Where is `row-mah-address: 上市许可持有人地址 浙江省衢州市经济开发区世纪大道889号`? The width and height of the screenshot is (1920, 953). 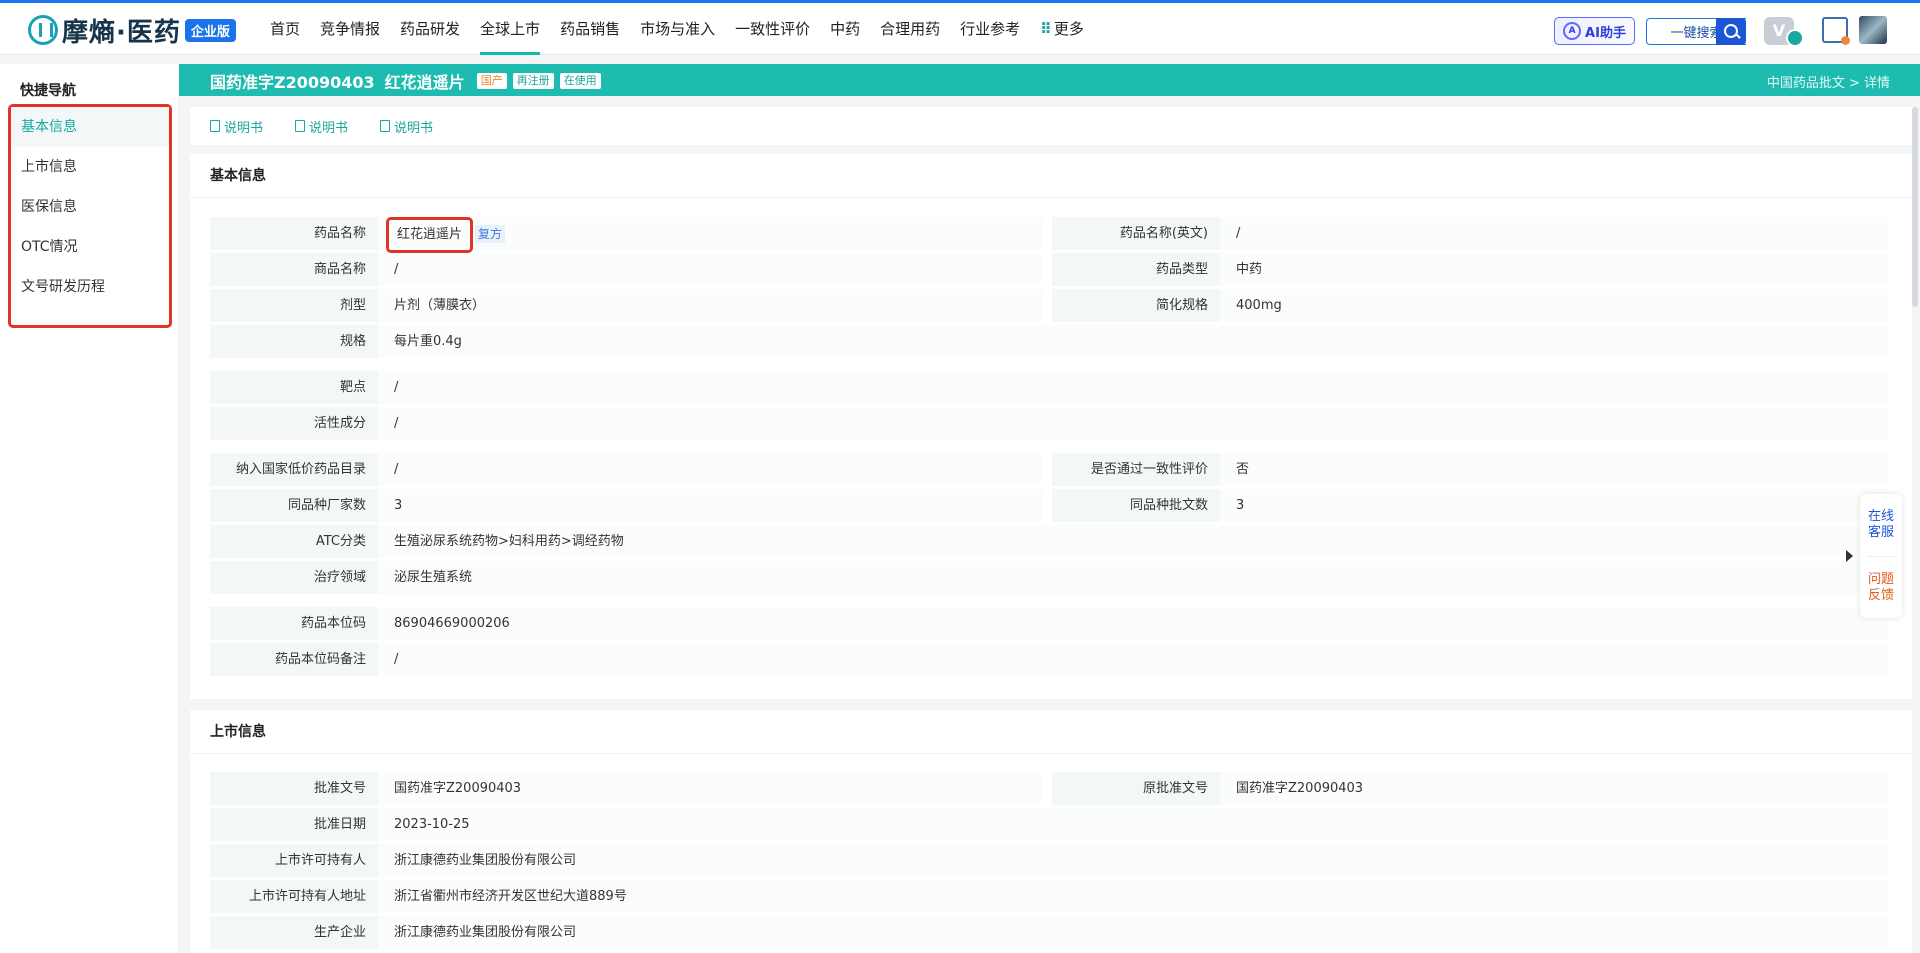
row-mah-address: 上市许可持有人地址 浙江省衢州市经济开发区世纪大道889号 is located at coordinates (1049, 896).